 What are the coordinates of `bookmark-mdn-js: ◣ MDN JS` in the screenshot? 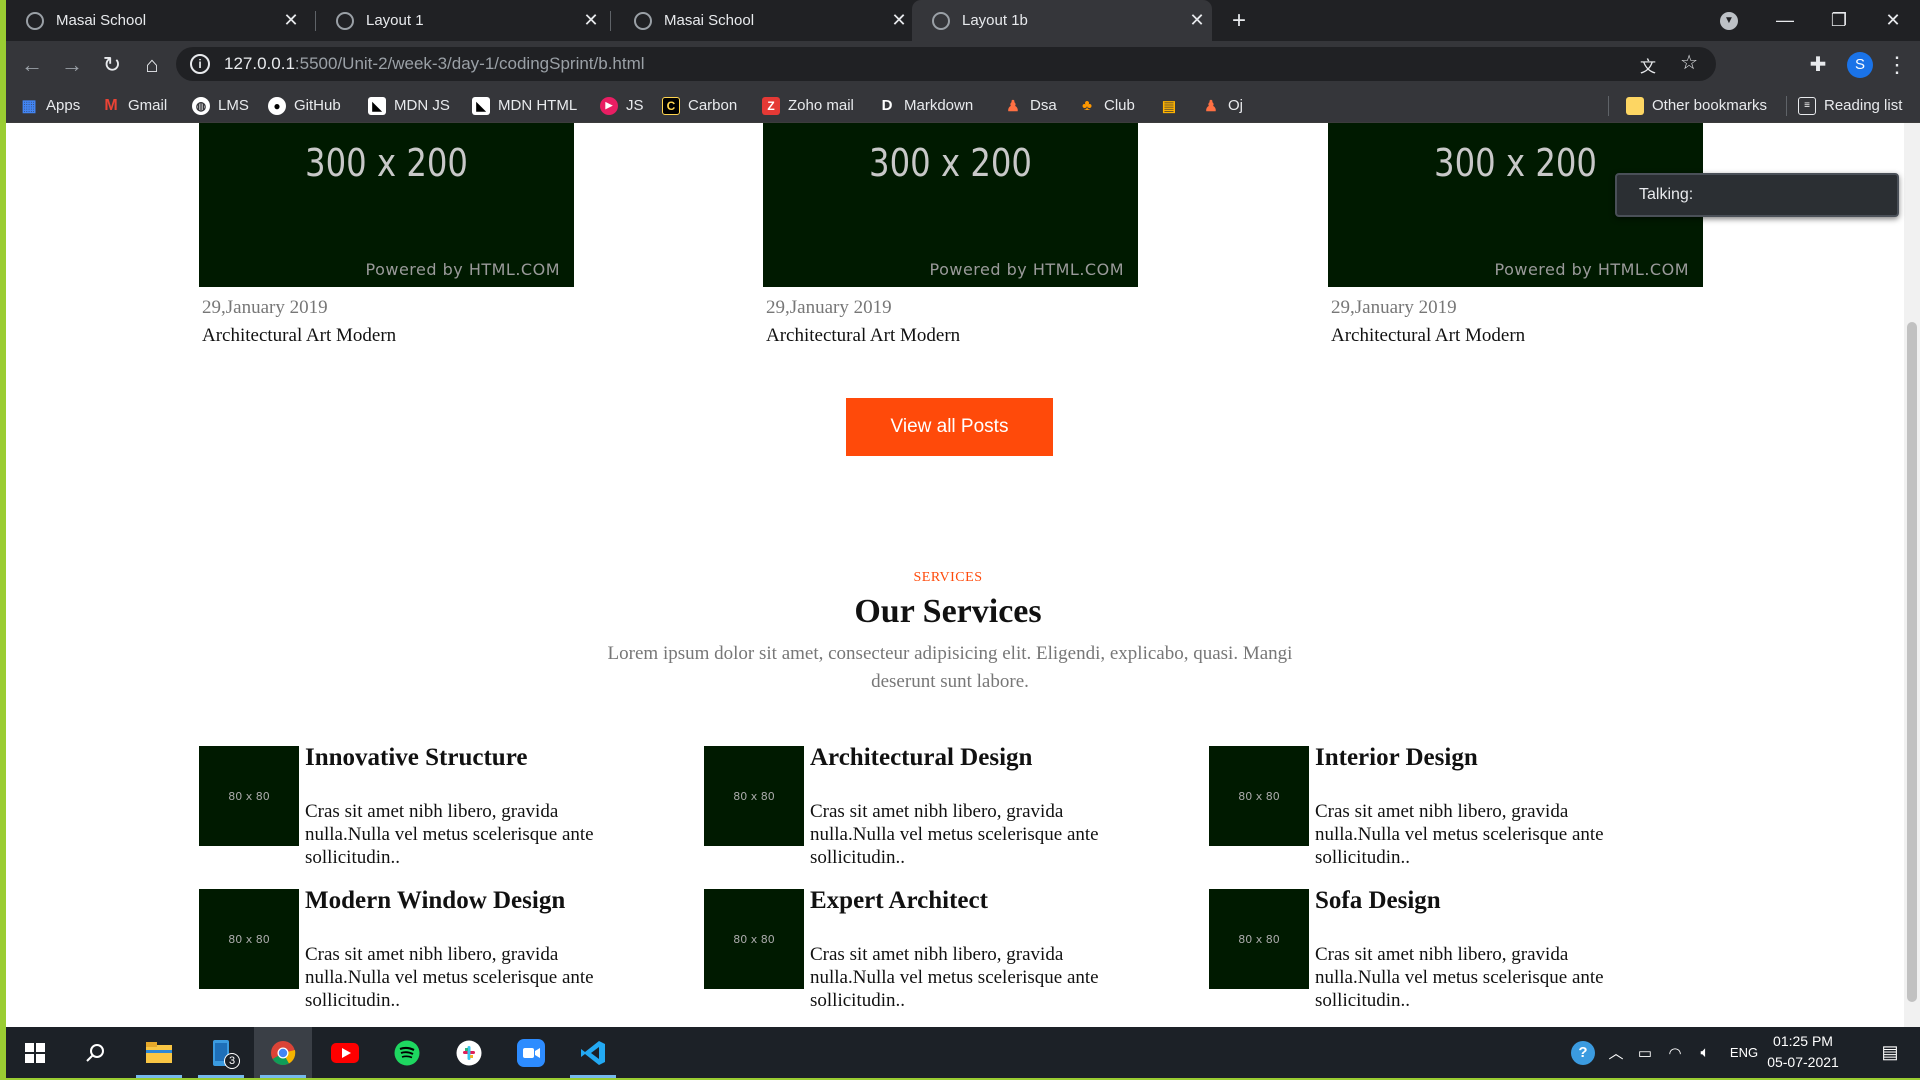 It's located at (409, 105).